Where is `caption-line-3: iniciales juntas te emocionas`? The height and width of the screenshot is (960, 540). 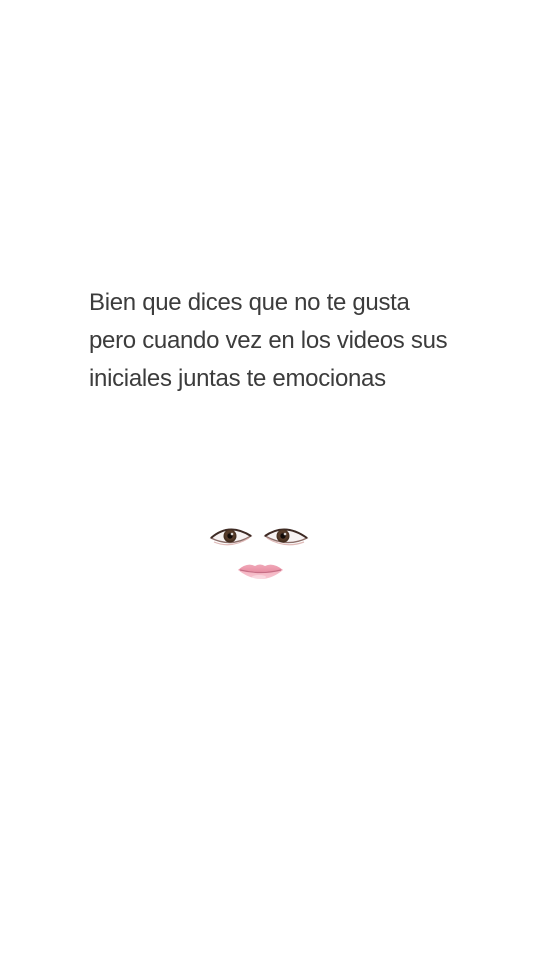
caption-line-3: iniciales juntas te emocionas is located at coordinates (237, 378).